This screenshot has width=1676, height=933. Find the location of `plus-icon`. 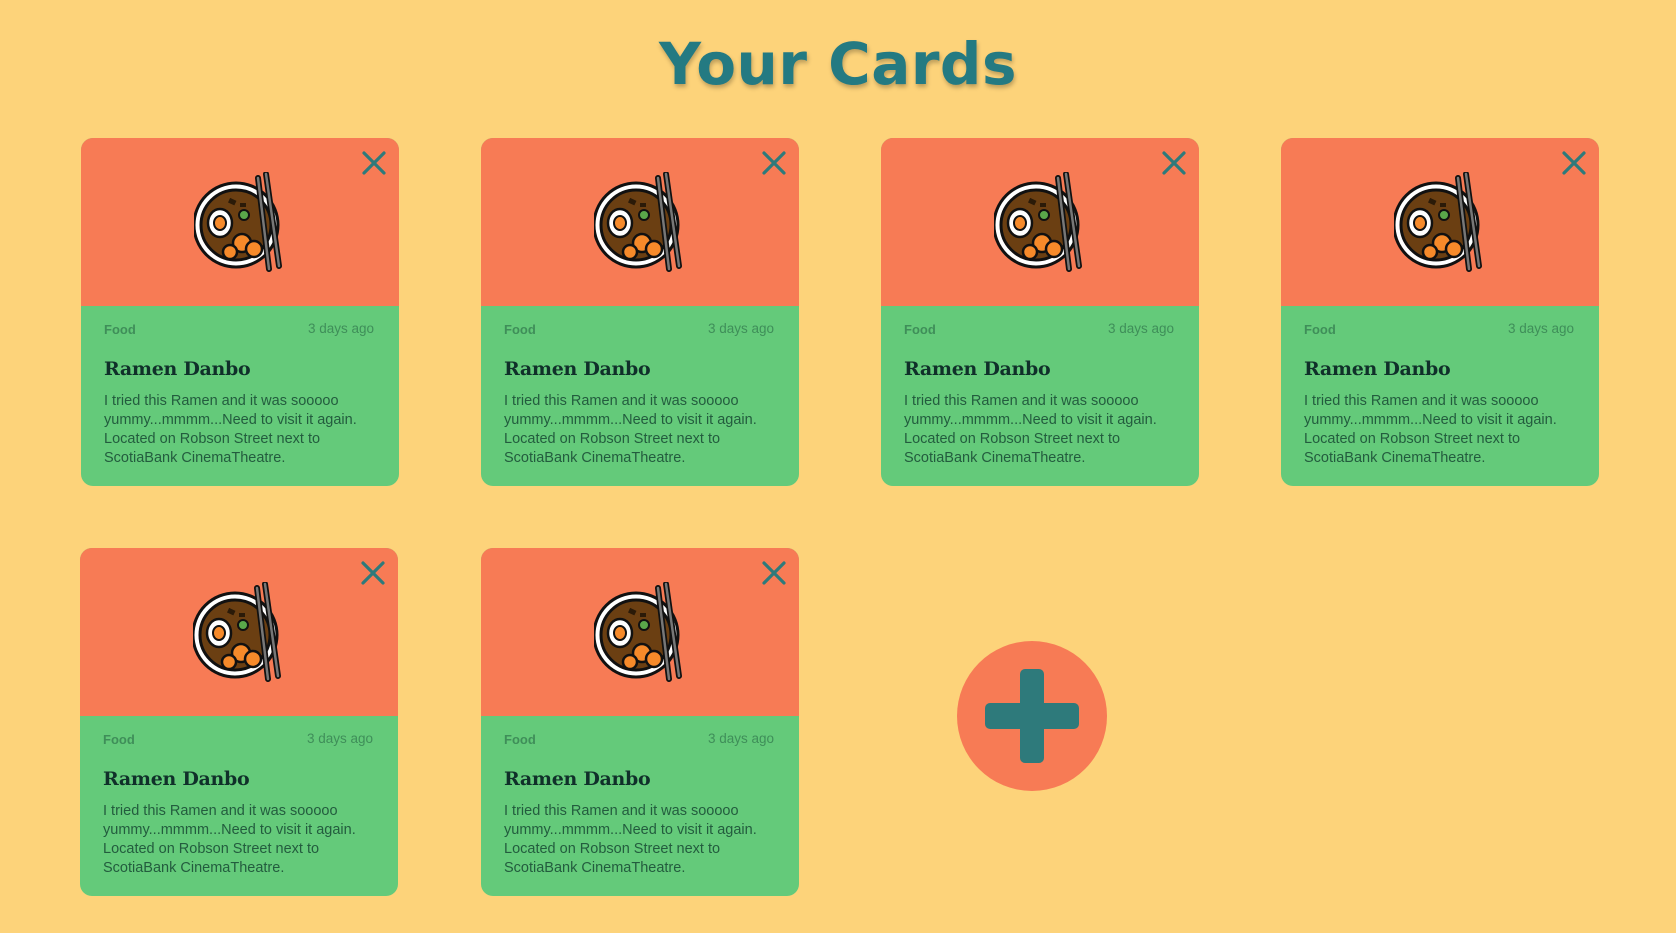

plus-icon is located at coordinates (1032, 716).